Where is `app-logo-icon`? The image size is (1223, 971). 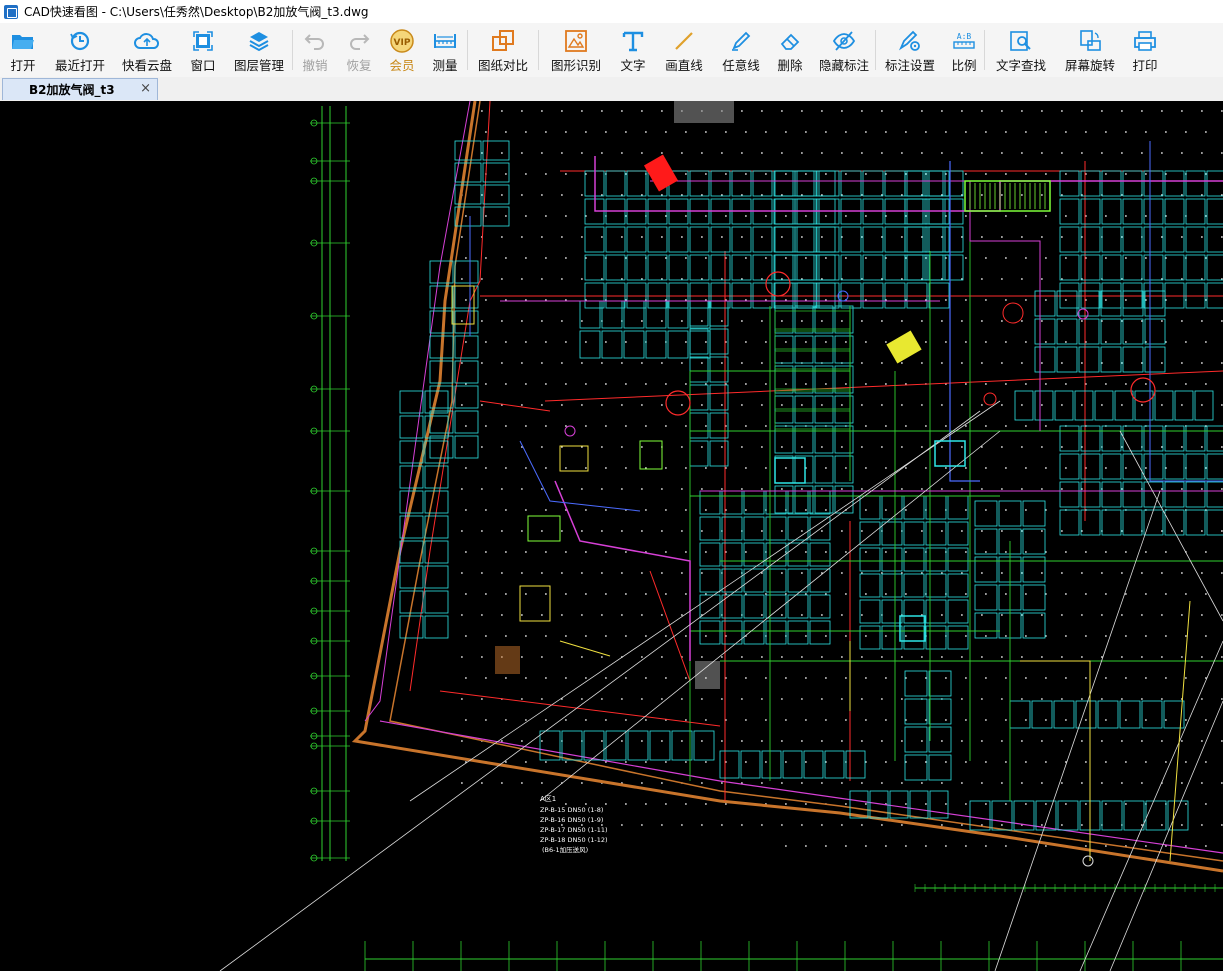 app-logo-icon is located at coordinates (11, 11).